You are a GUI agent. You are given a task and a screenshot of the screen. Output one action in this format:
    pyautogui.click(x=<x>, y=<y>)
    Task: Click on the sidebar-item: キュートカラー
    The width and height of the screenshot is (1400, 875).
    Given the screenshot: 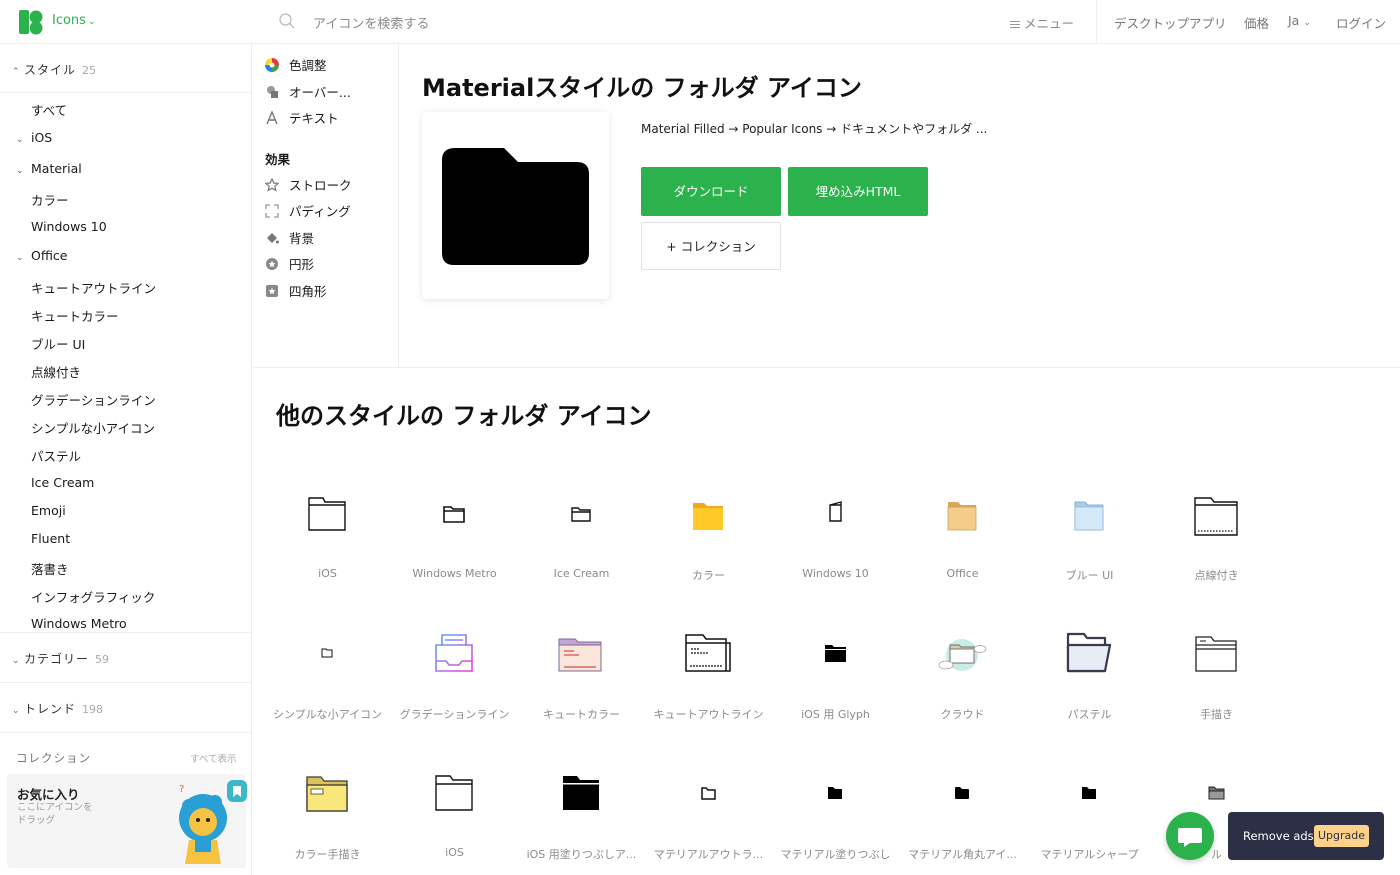 What is the action you would take?
    pyautogui.click(x=75, y=315)
    